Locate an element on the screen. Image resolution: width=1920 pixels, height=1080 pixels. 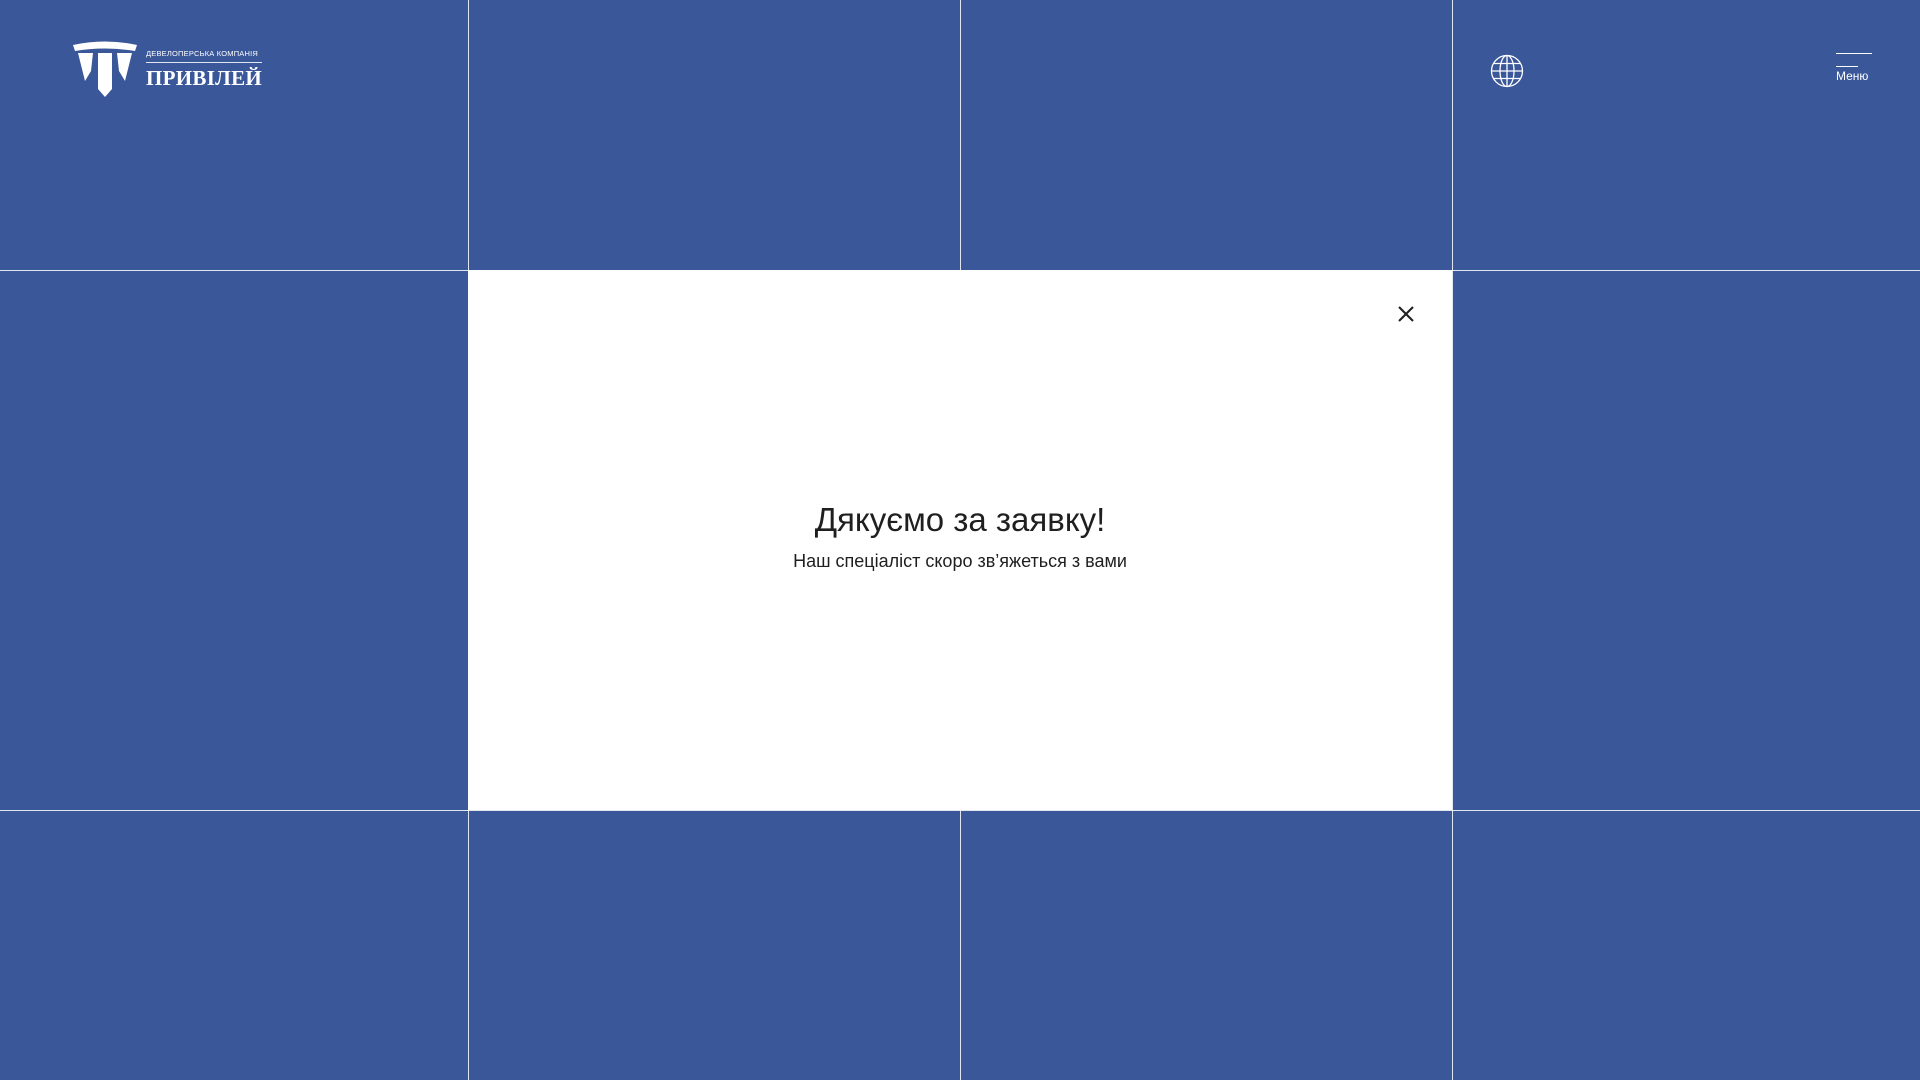
menu-line-top is located at coordinates (1854, 53).